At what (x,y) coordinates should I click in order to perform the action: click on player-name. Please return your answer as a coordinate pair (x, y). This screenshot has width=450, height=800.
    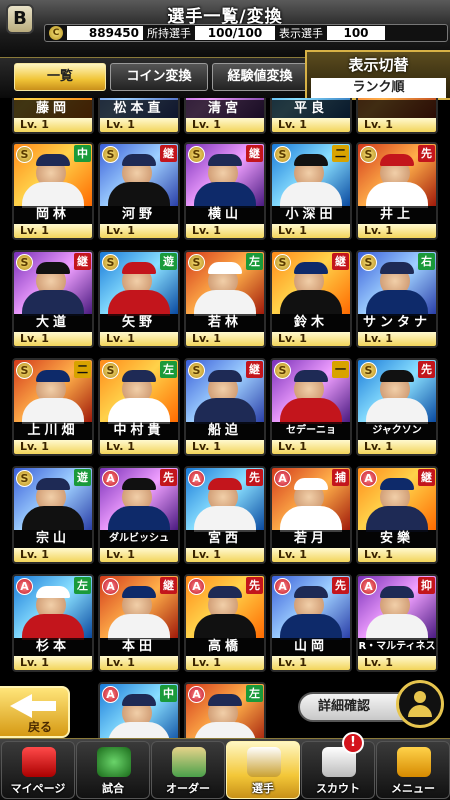
    Looking at the image, I should click on (397, 109).